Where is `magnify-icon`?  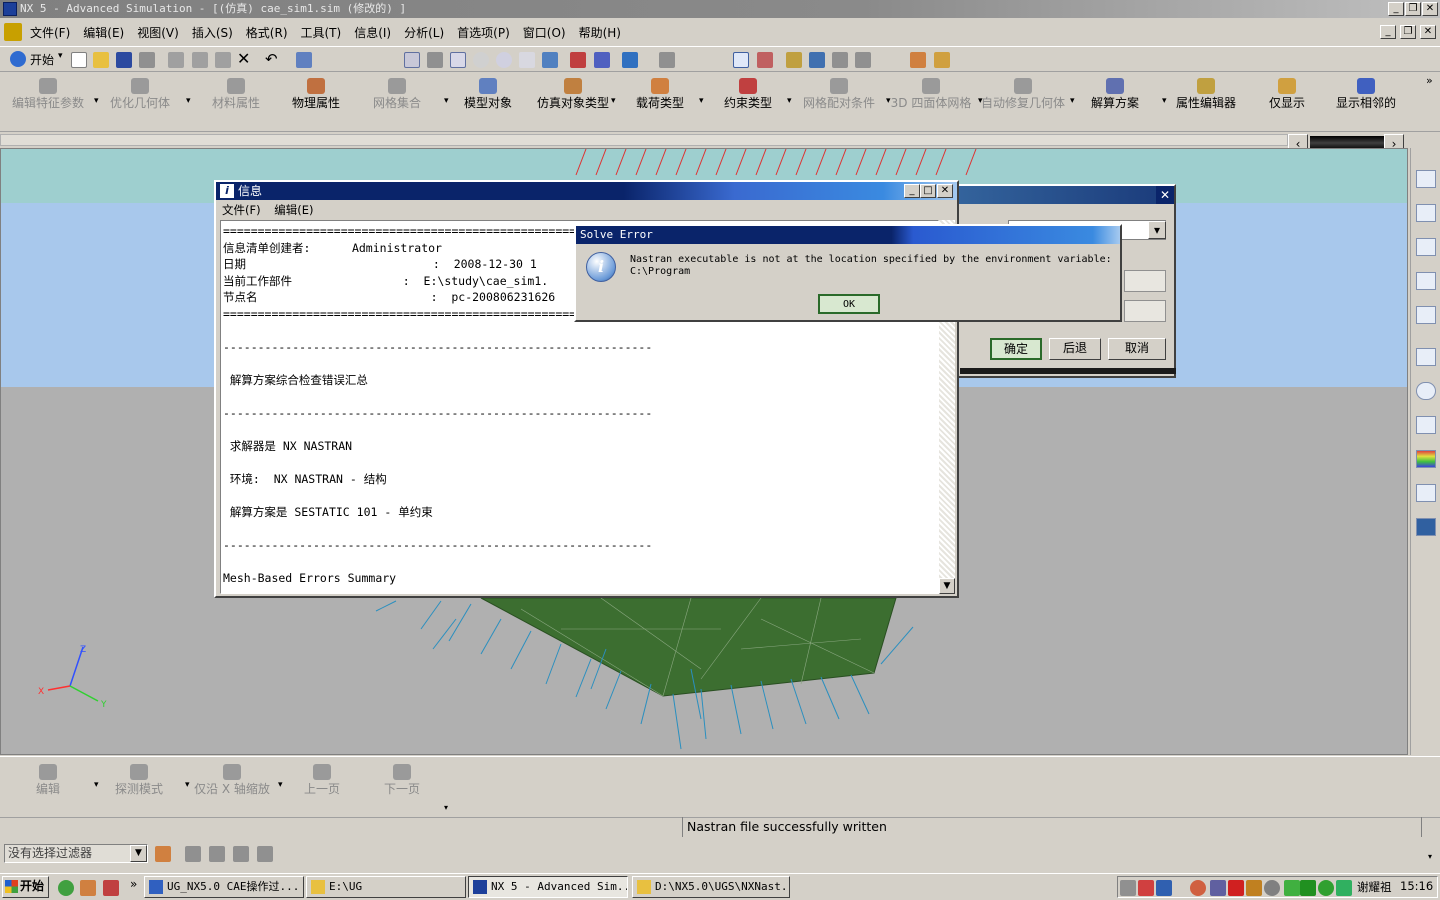
magnify-icon is located at coordinates (481, 60).